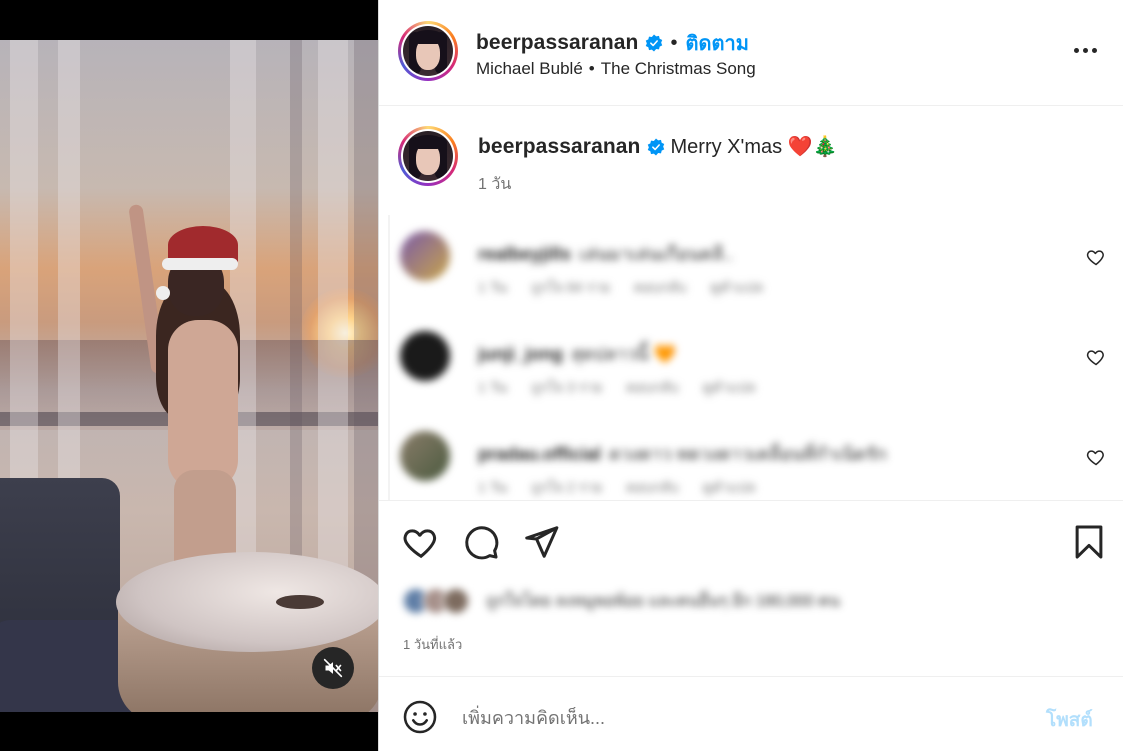 The width and height of the screenshot is (1123, 751). I want to click on post-comment-button: โพสต์, so click(1069, 720).